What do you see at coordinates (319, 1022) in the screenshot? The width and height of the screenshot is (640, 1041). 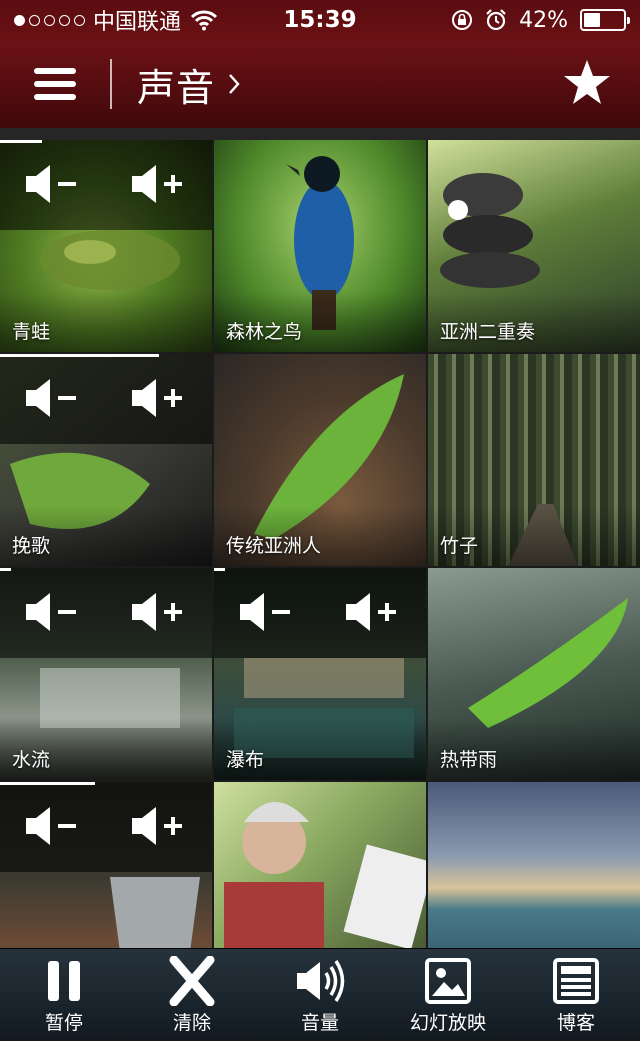 I see `volume-label: 音量` at bounding box center [319, 1022].